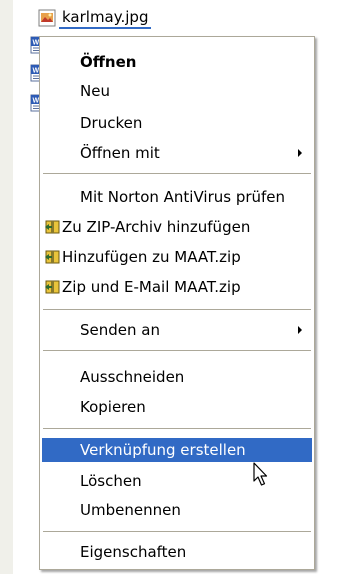 The width and height of the screenshot is (344, 574). What do you see at coordinates (105, 18) in the screenshot?
I see `file-name: karlmay.jpg` at bounding box center [105, 18].